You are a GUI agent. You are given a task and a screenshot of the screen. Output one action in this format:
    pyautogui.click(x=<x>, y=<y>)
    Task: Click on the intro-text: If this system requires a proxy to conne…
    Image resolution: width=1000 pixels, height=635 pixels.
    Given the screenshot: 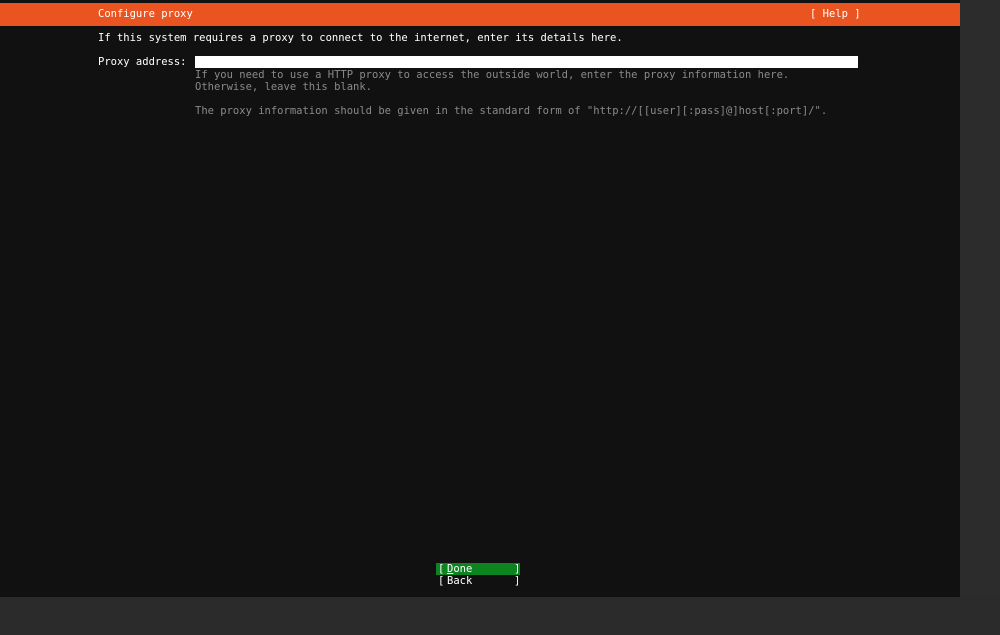 What is the action you would take?
    pyautogui.click(x=360, y=38)
    